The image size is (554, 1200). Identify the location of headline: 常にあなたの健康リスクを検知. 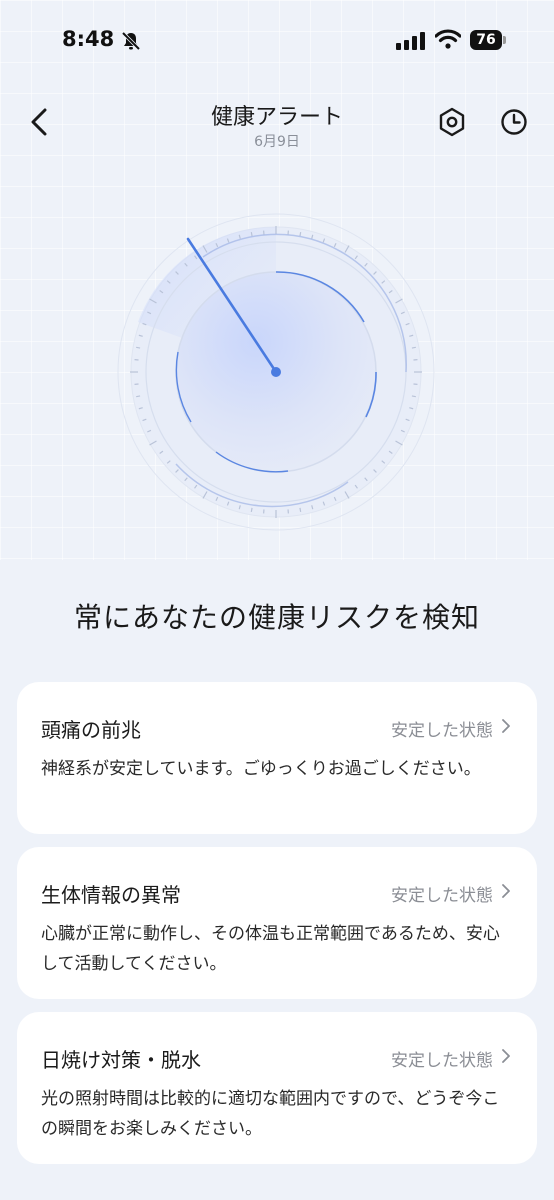
(276, 617).